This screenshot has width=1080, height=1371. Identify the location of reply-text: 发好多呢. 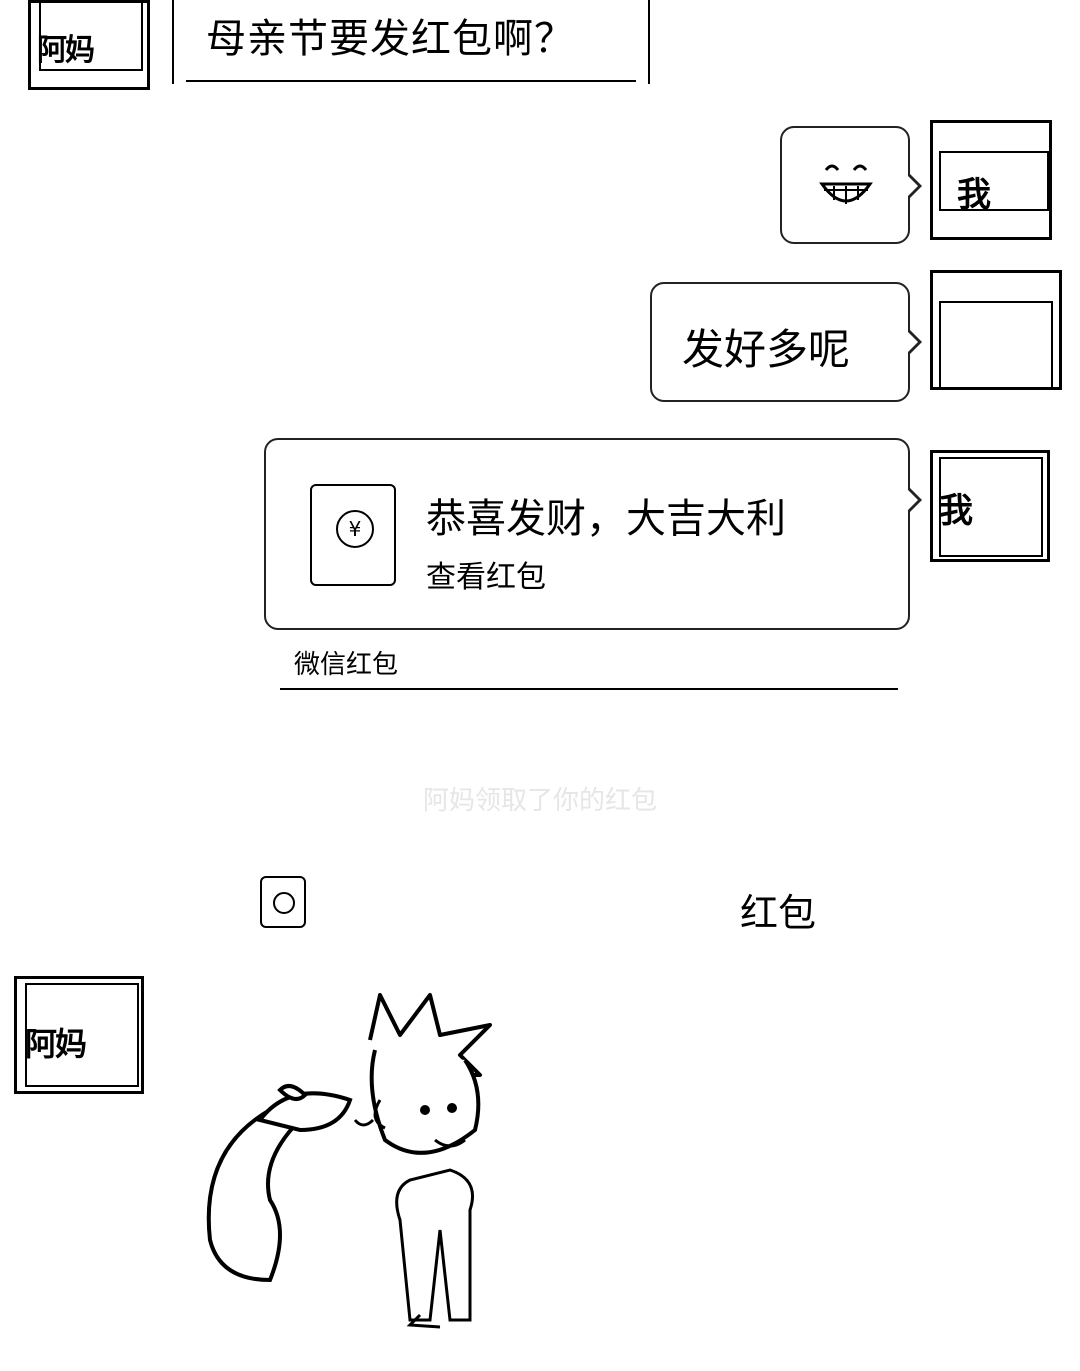
(766, 349).